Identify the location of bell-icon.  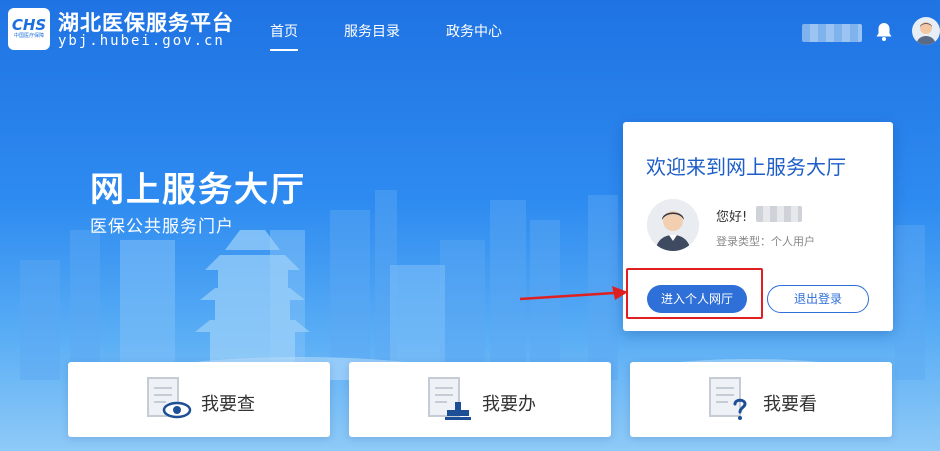
(884, 32).